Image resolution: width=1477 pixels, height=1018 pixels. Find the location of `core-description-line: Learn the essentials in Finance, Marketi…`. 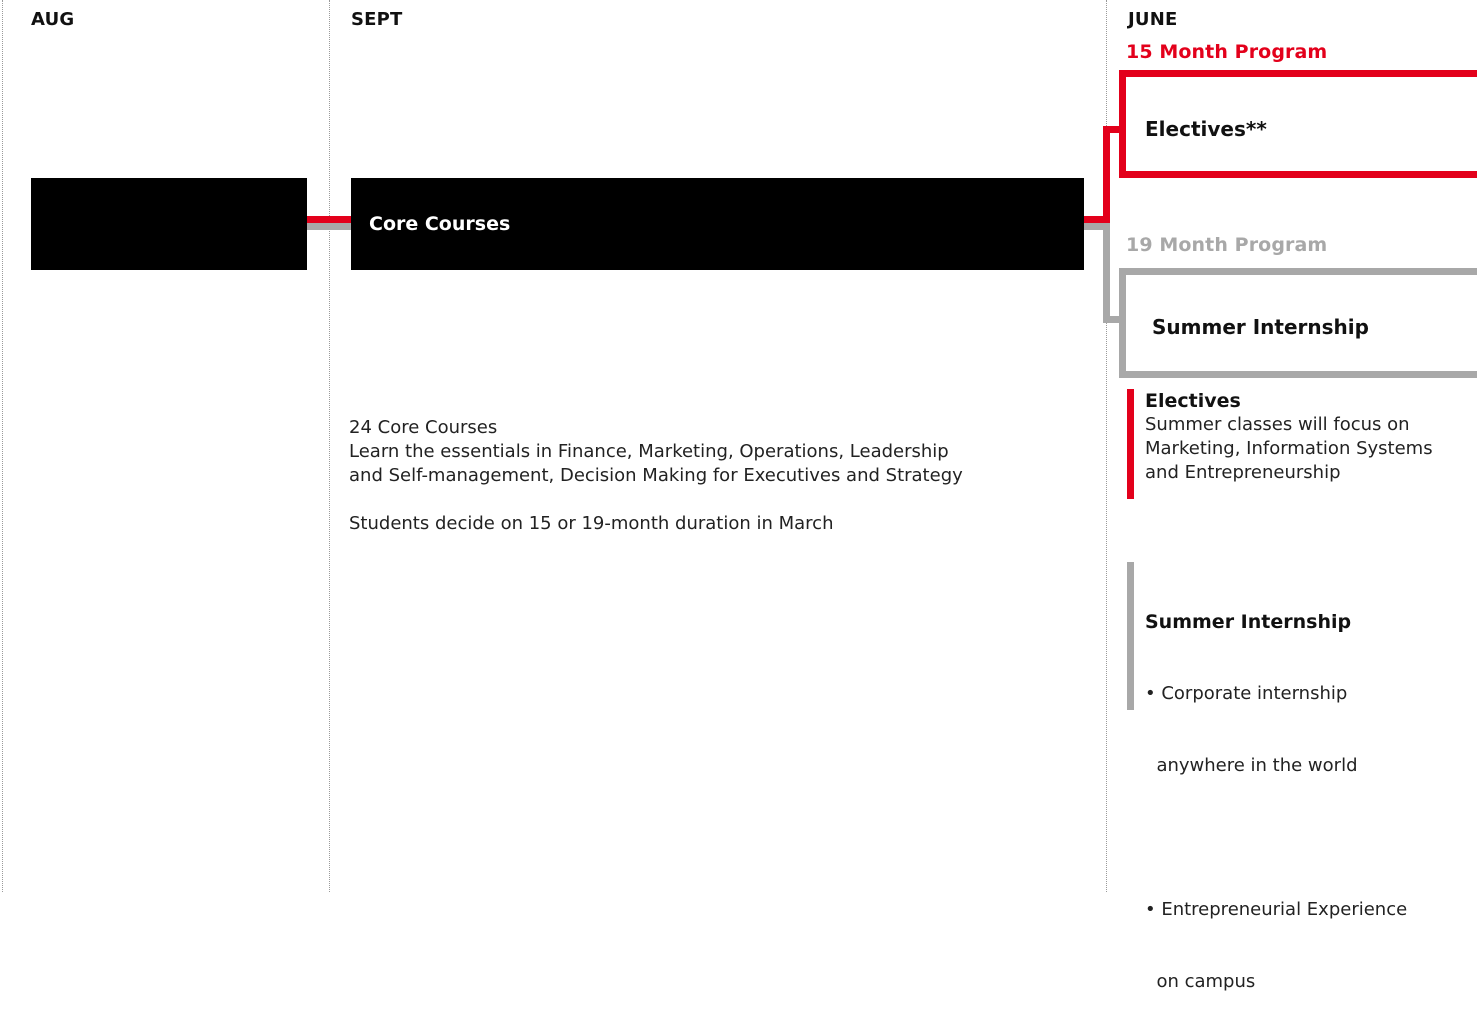

core-description-line: Learn the essentials in Finance, Marketi… is located at coordinates (649, 451).